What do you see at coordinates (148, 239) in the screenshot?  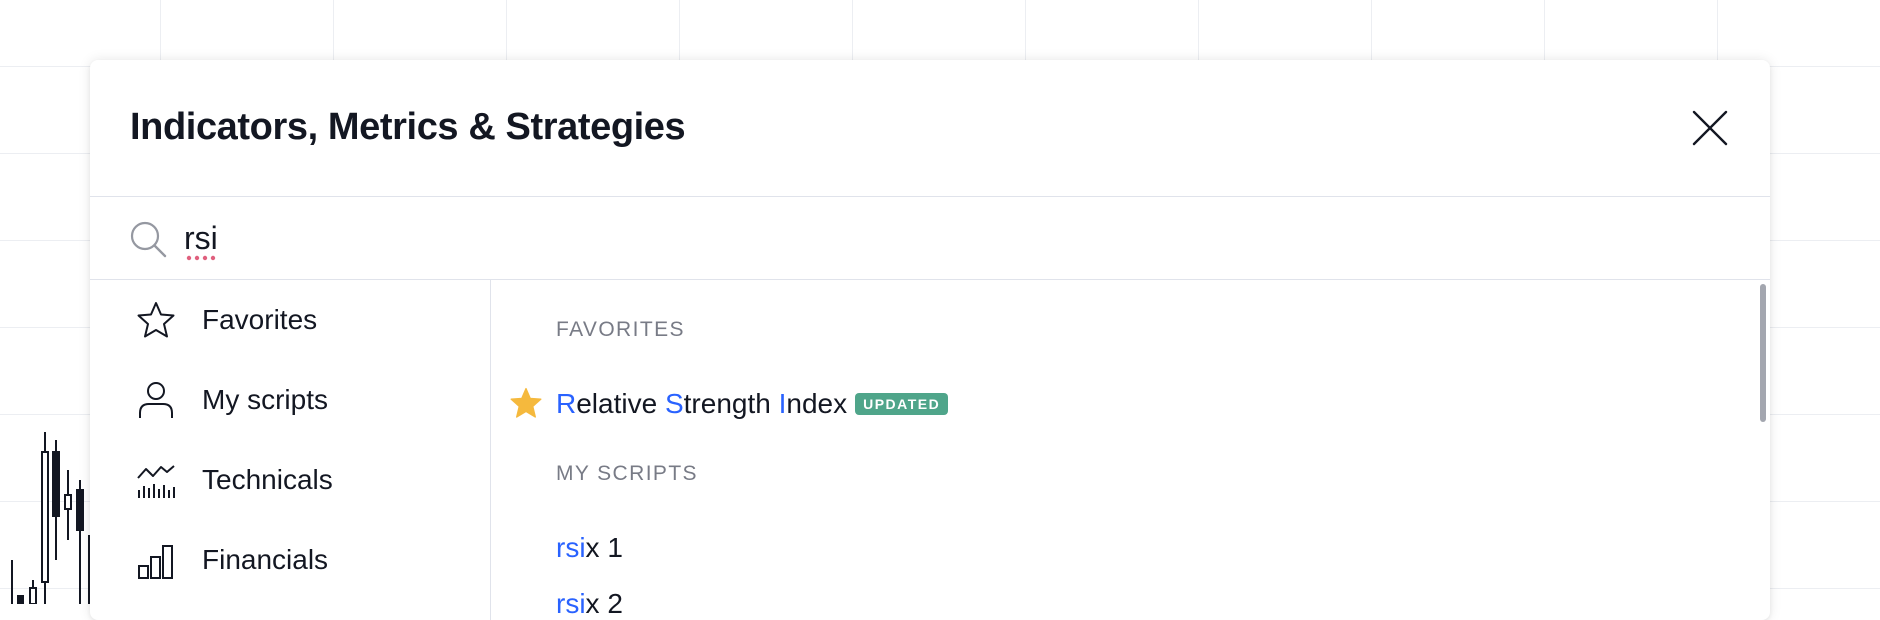 I see `search-icon` at bounding box center [148, 239].